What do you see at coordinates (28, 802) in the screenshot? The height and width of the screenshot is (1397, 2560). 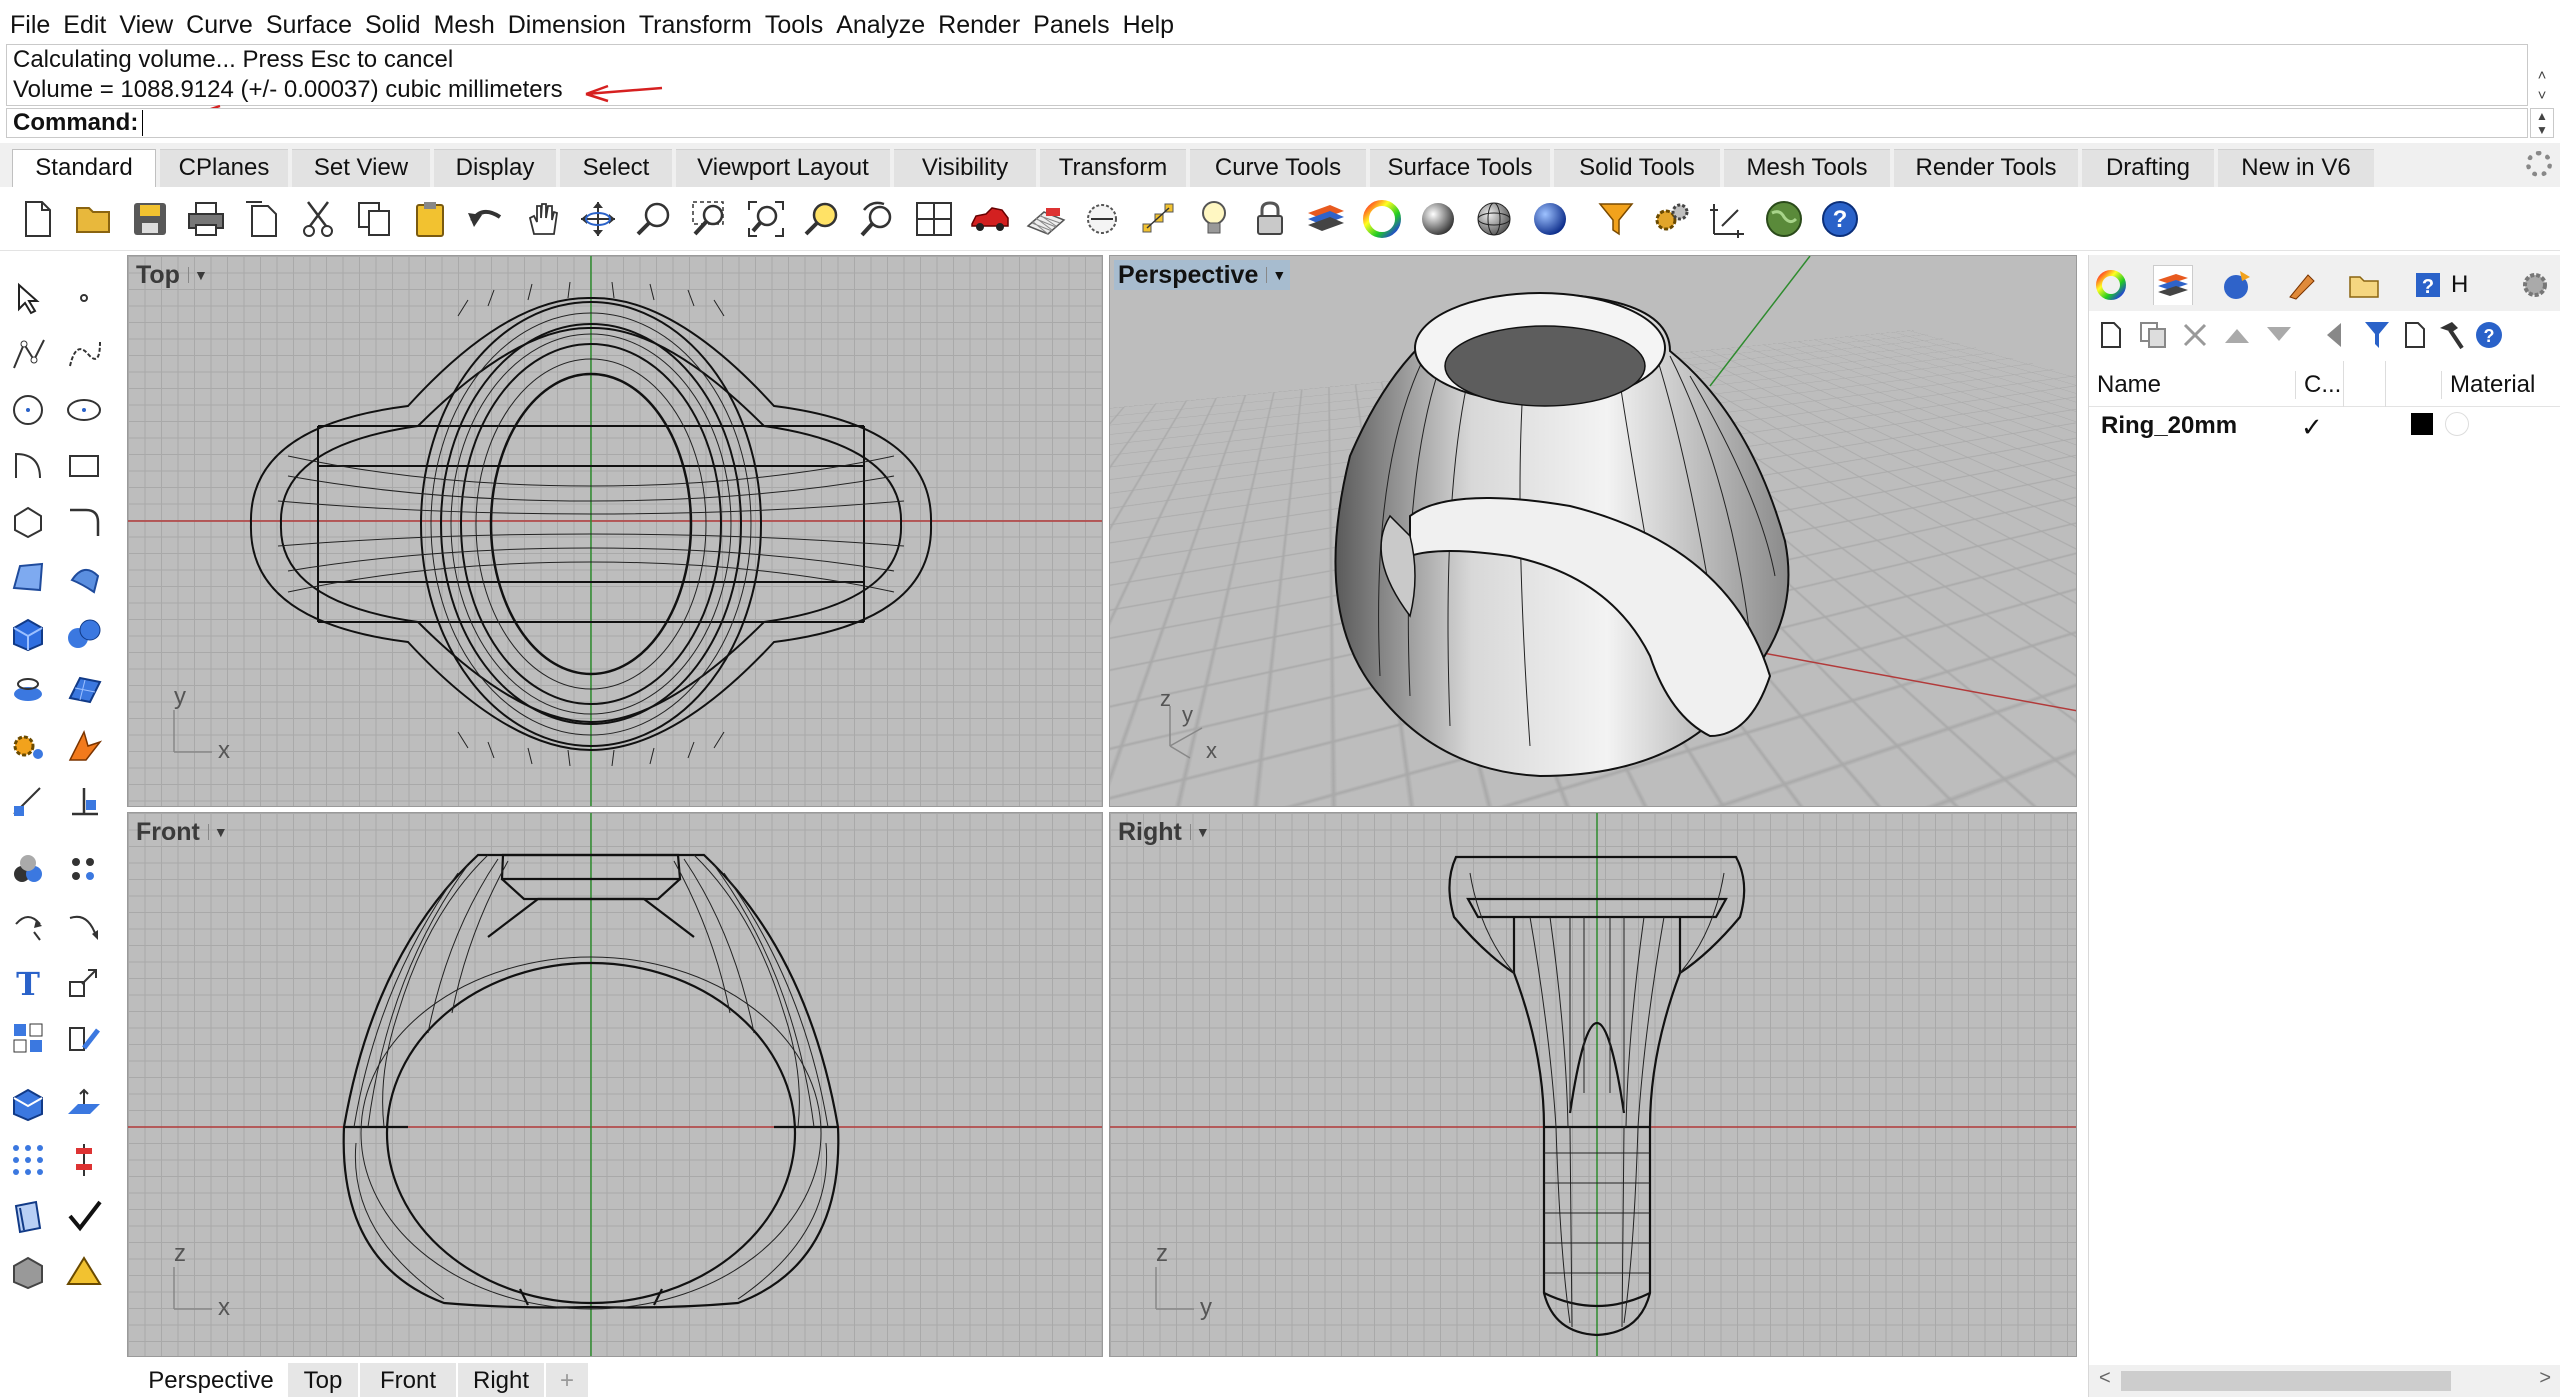 I see `dimension-tool-icon` at bounding box center [28, 802].